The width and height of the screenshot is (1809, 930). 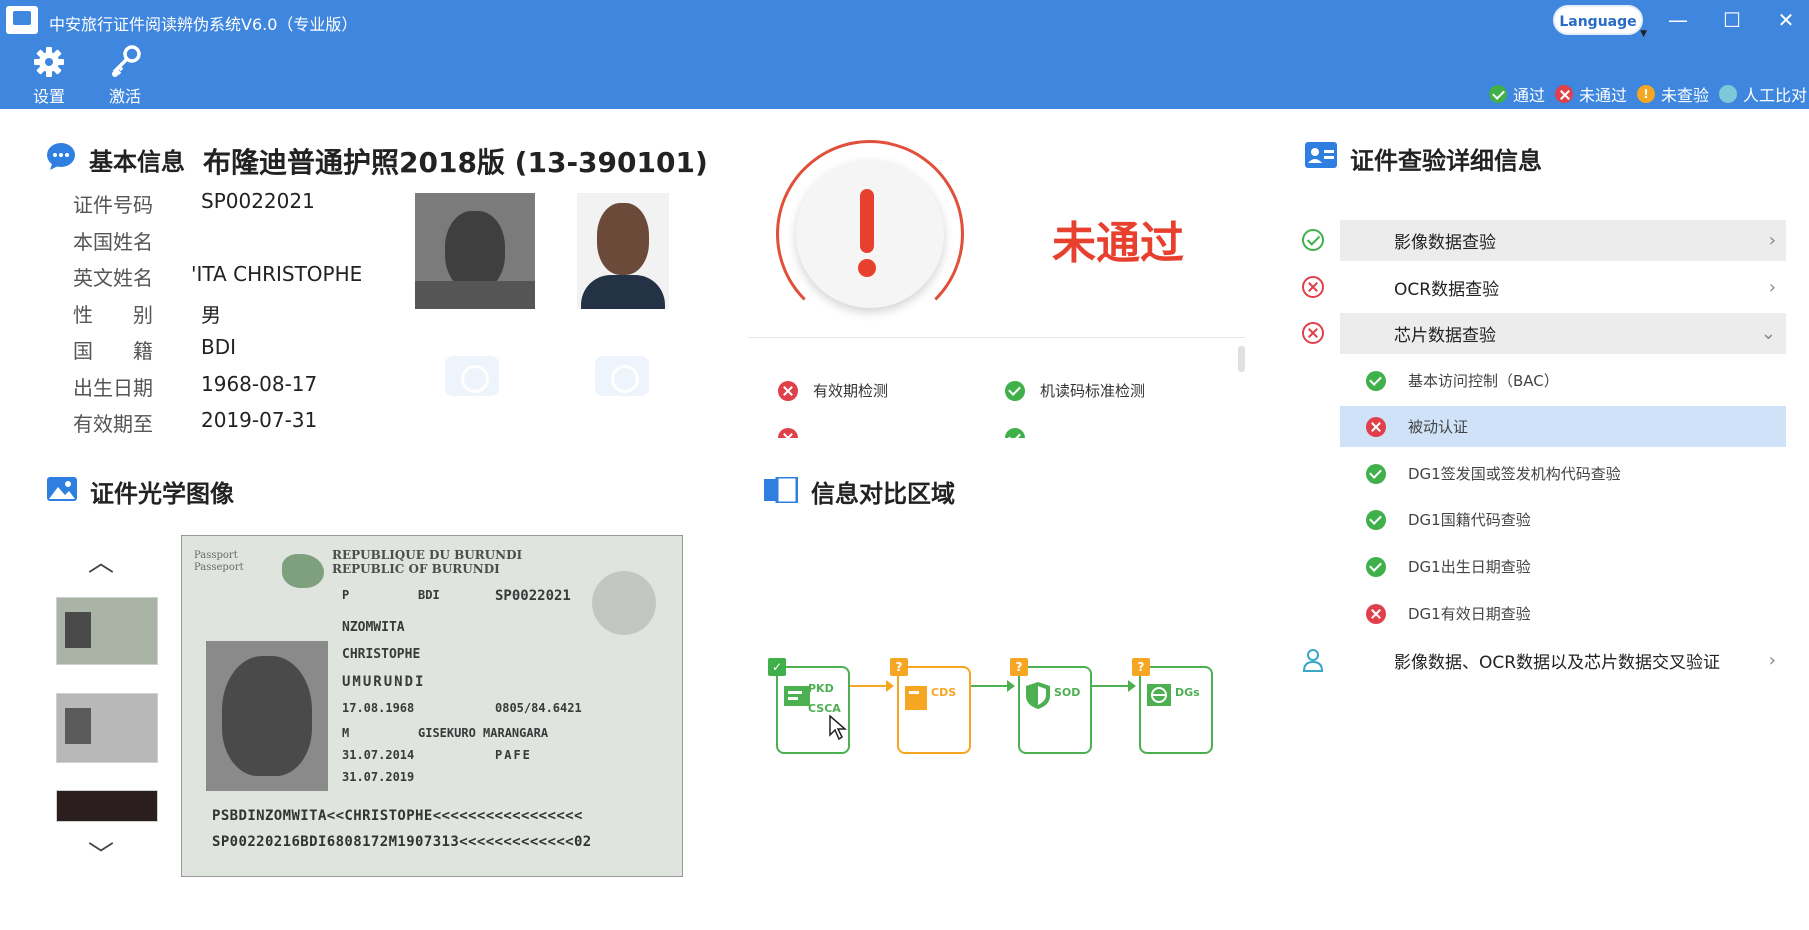 I want to click on passport-side-label-2: Passeport, so click(x=219, y=567).